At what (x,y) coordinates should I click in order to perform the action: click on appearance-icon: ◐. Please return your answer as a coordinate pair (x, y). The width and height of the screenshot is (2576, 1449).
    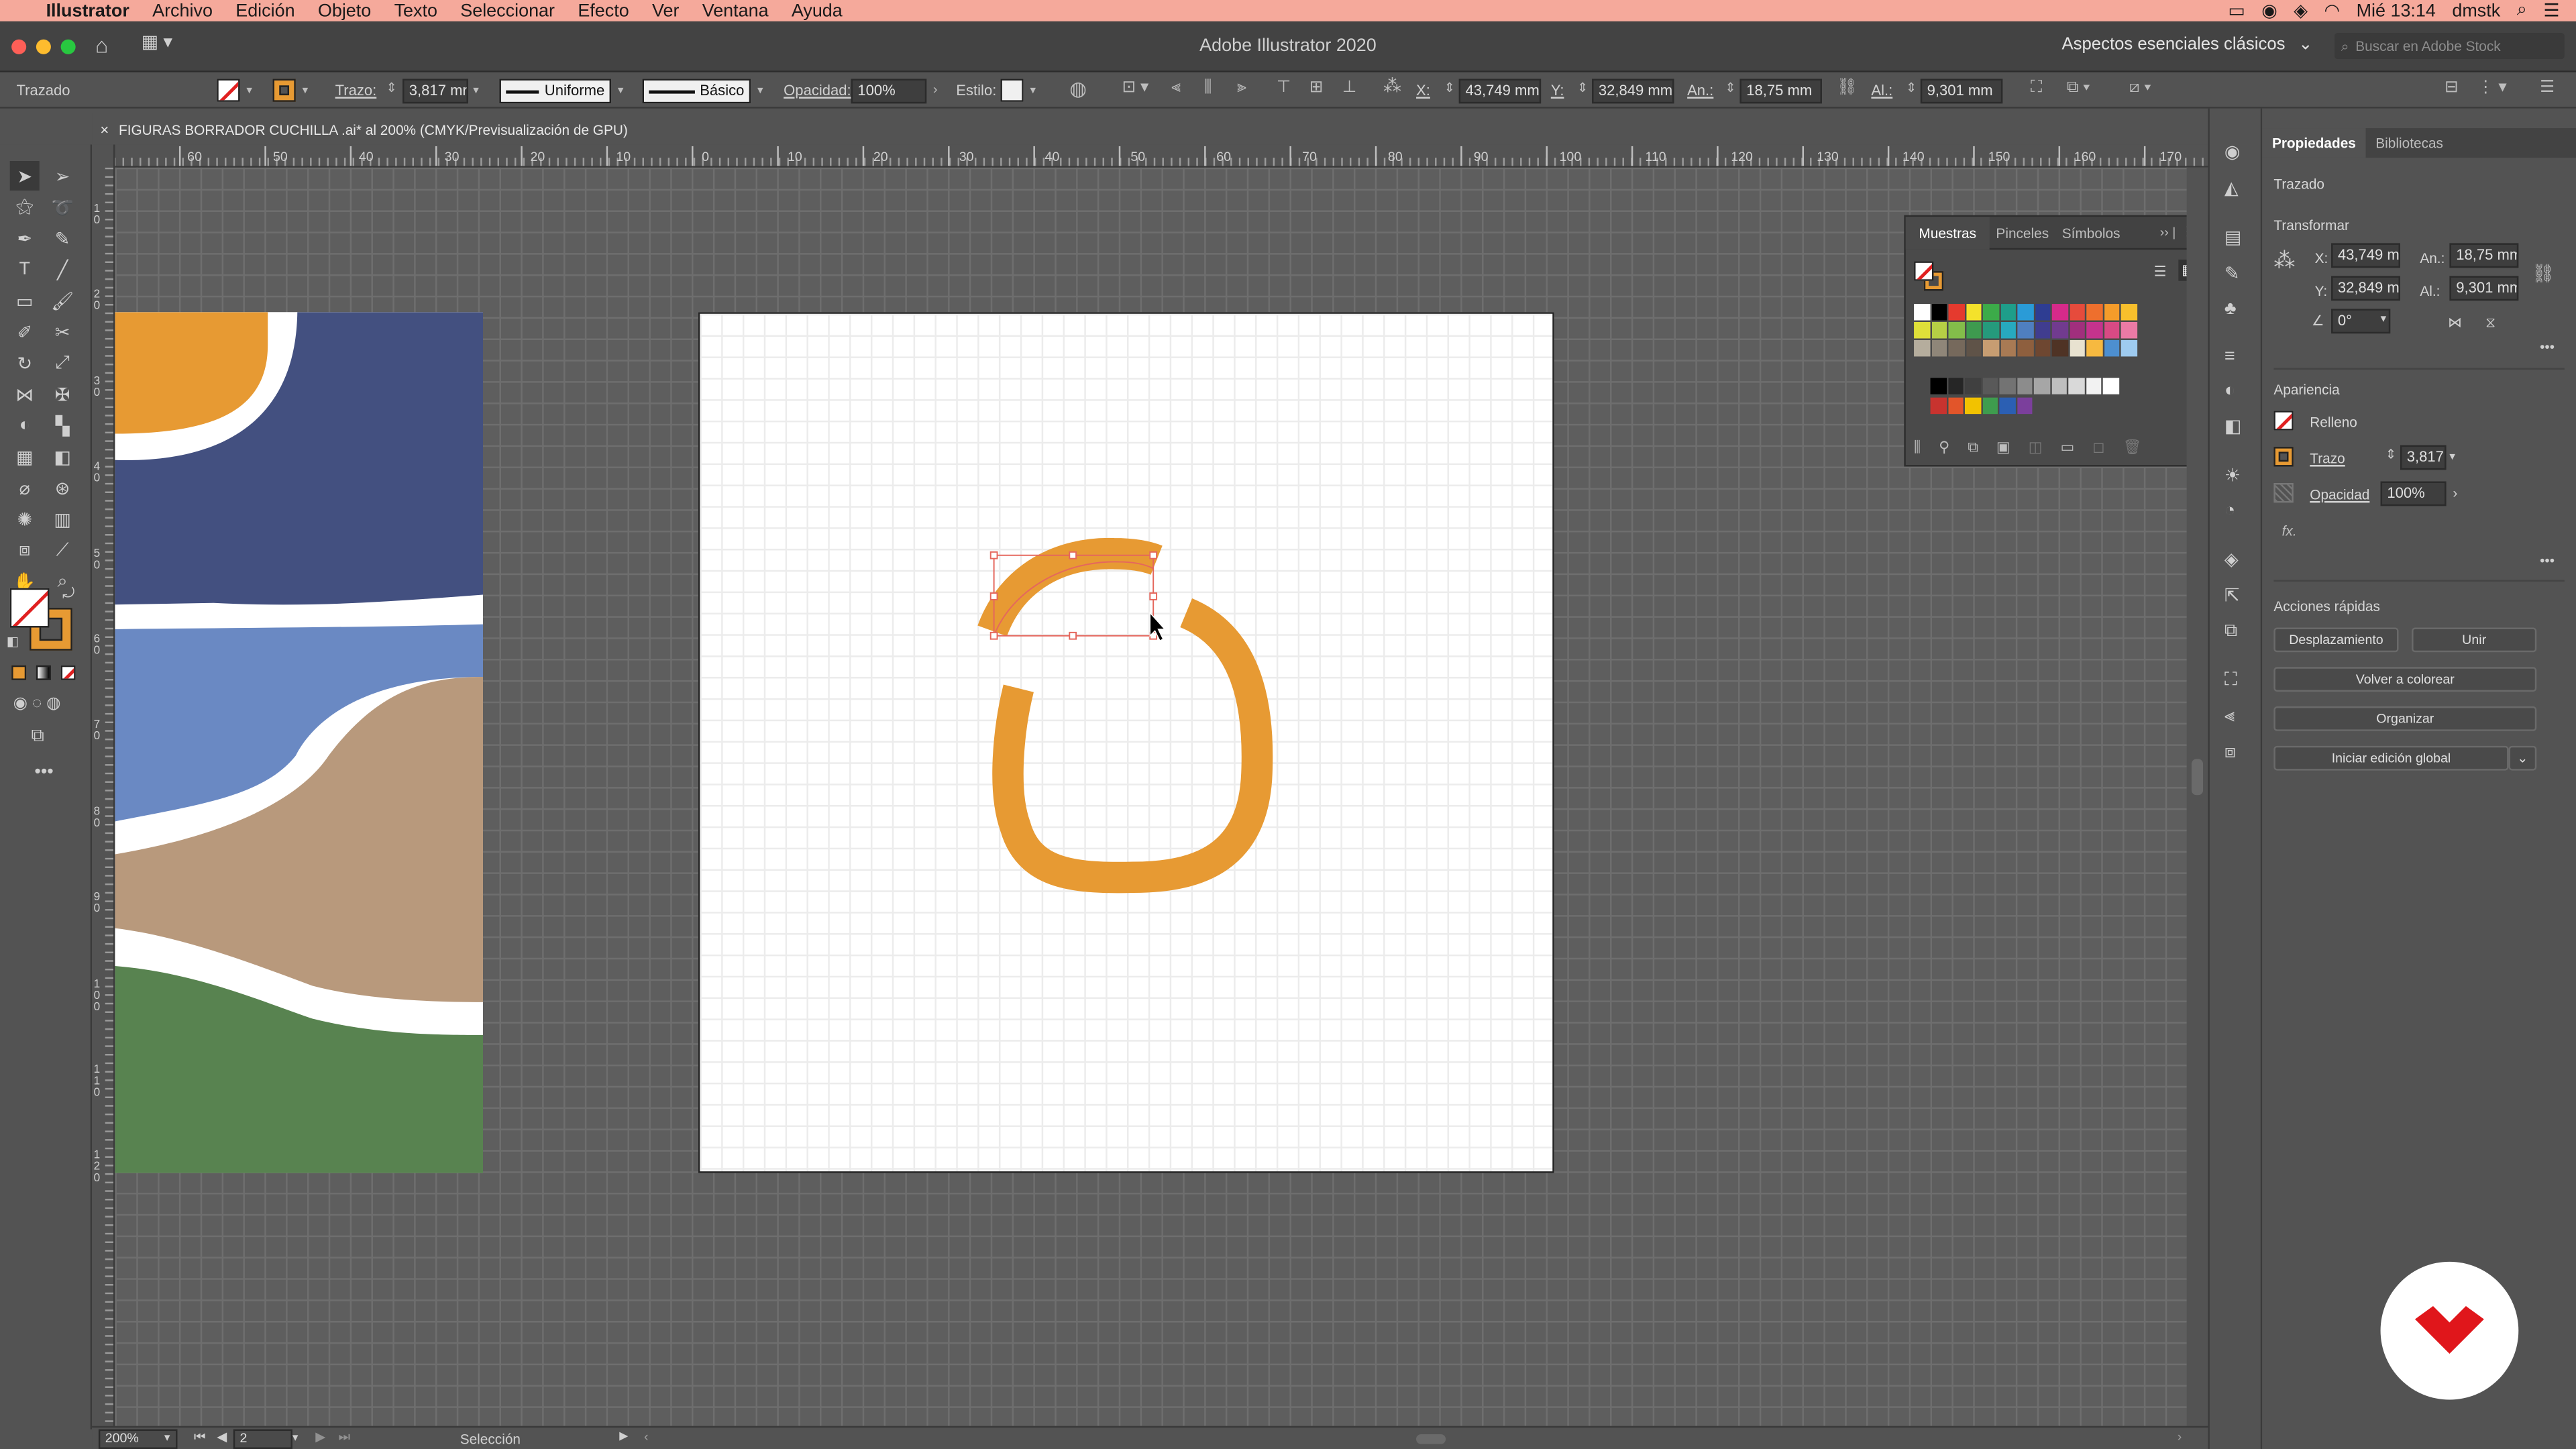
    Looking at the image, I should click on (2232, 390).